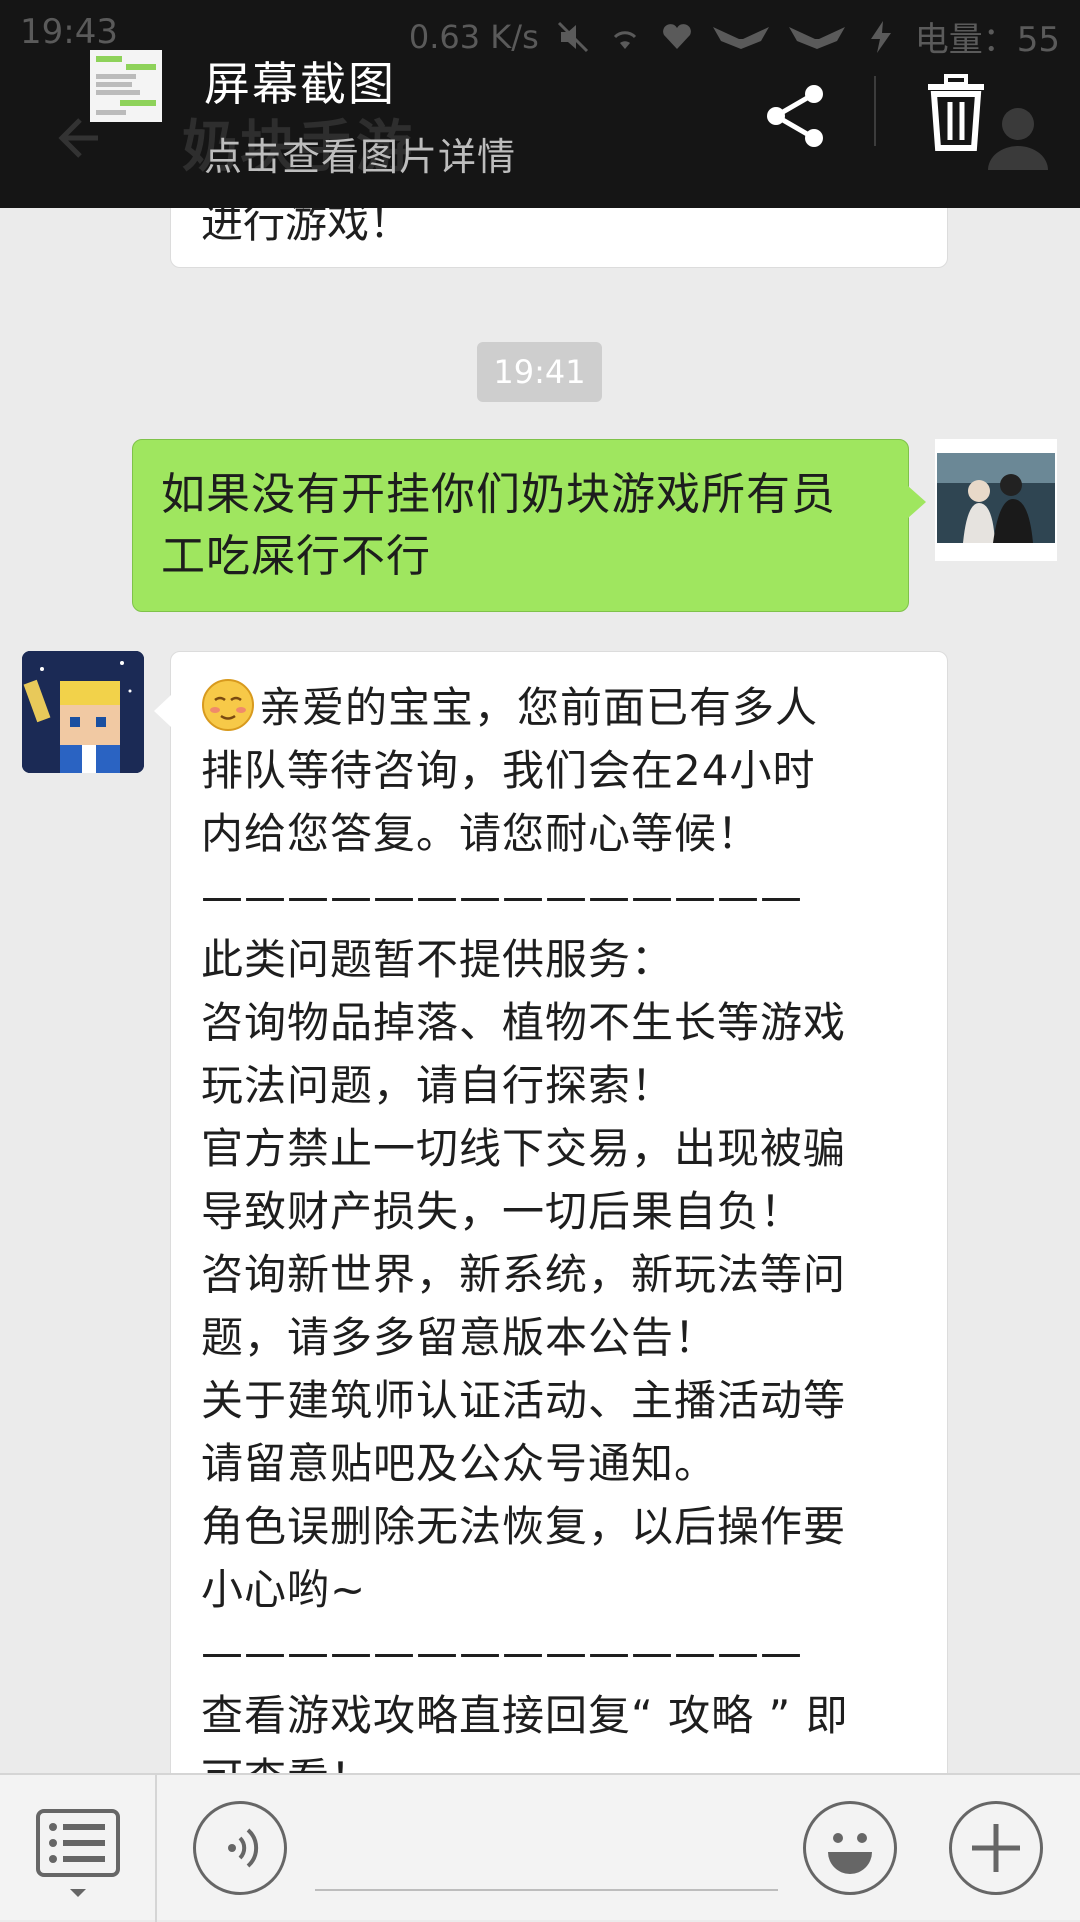 The width and height of the screenshot is (1080, 1922). What do you see at coordinates (526, 526) in the screenshot?
I see `sent-message-text: 如果没有开挂你们奶块游戏所有员 工吃屎行不行` at bounding box center [526, 526].